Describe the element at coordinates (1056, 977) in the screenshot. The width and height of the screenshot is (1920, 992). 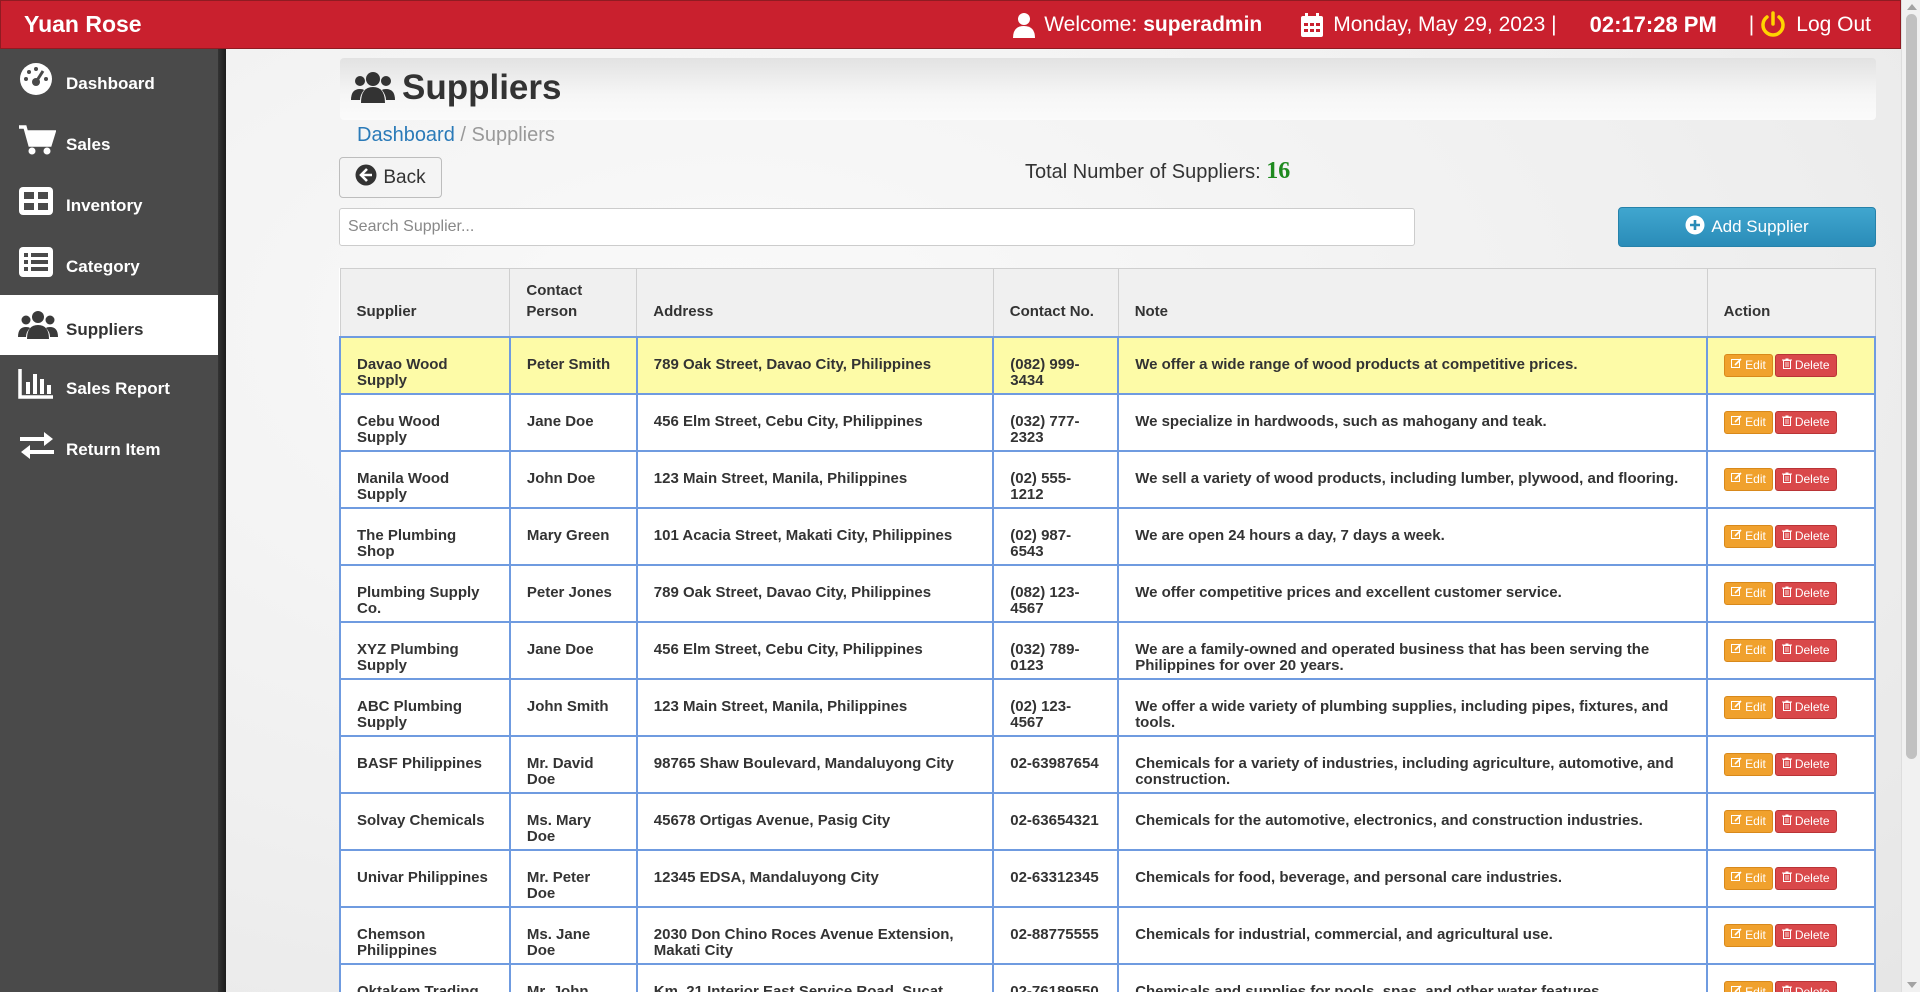
I see `contact-no-cell: 02-76189550` at that location.